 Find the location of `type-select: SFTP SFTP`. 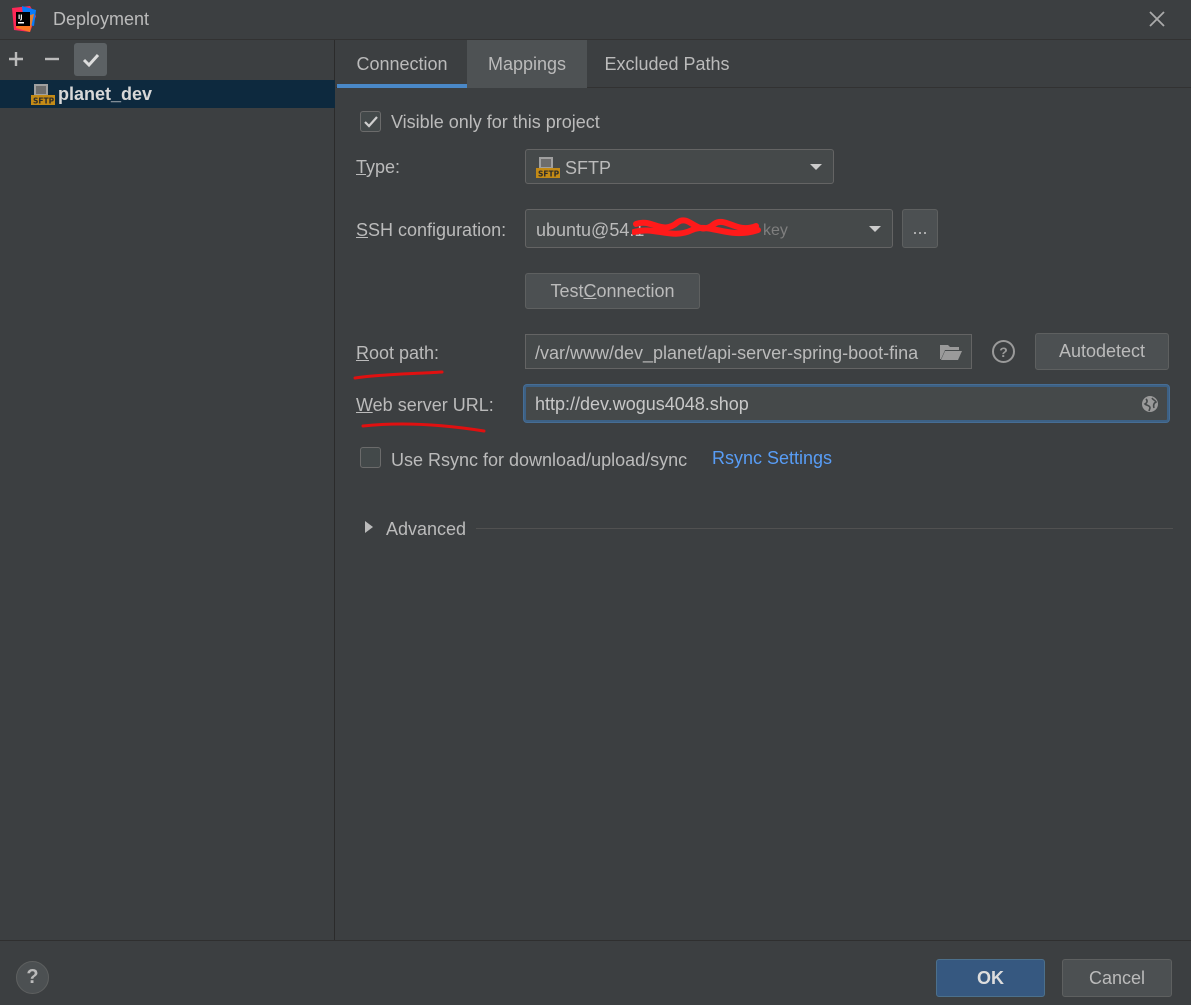

type-select: SFTP SFTP is located at coordinates (679, 166).